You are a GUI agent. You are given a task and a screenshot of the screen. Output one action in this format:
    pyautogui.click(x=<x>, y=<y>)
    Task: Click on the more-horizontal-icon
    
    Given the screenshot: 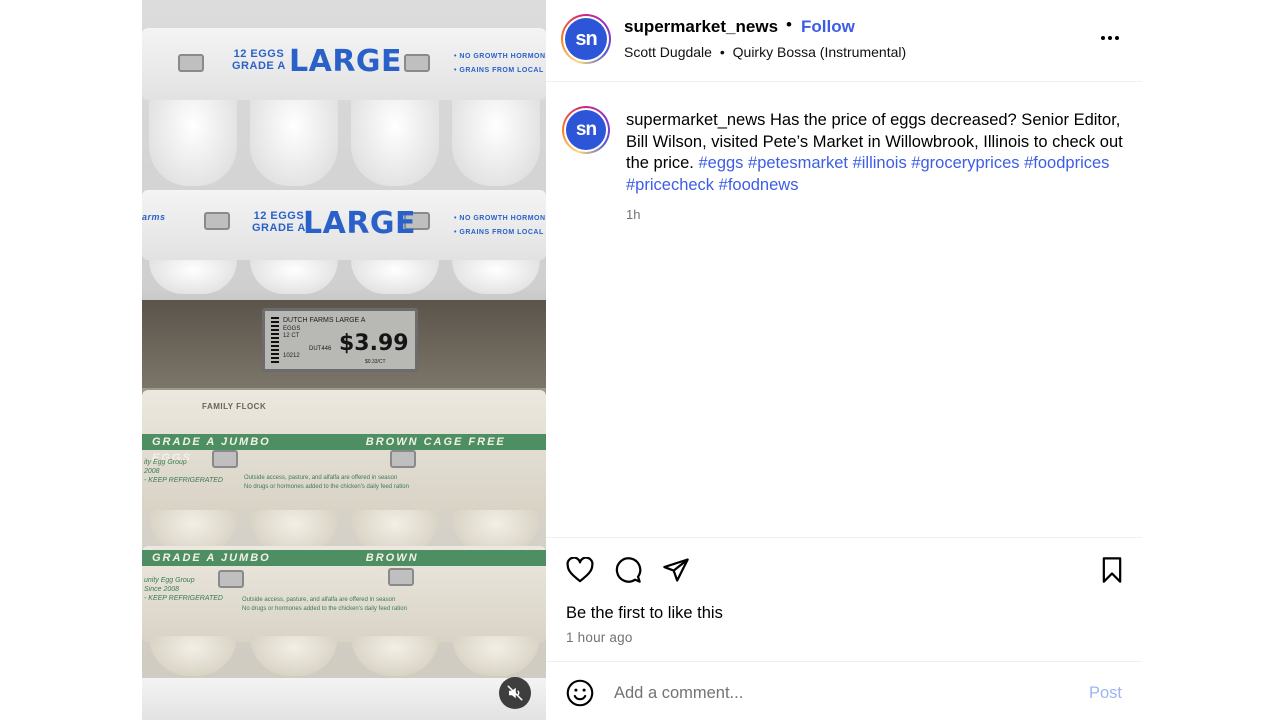 What is the action you would take?
    pyautogui.click(x=1110, y=38)
    